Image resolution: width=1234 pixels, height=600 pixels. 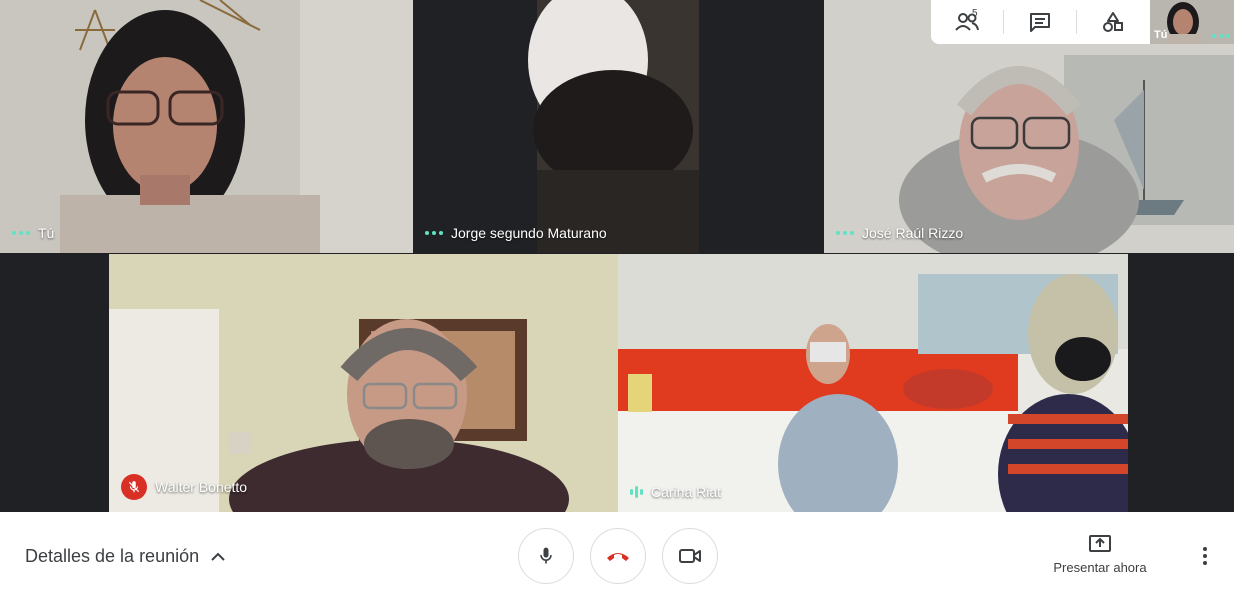 I want to click on participant-tile-self: Tú, so click(x=206, y=126).